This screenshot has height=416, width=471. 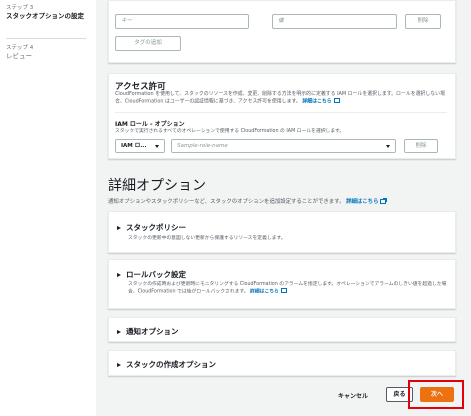 I want to click on cancel-button: キャンセル, so click(x=353, y=395).